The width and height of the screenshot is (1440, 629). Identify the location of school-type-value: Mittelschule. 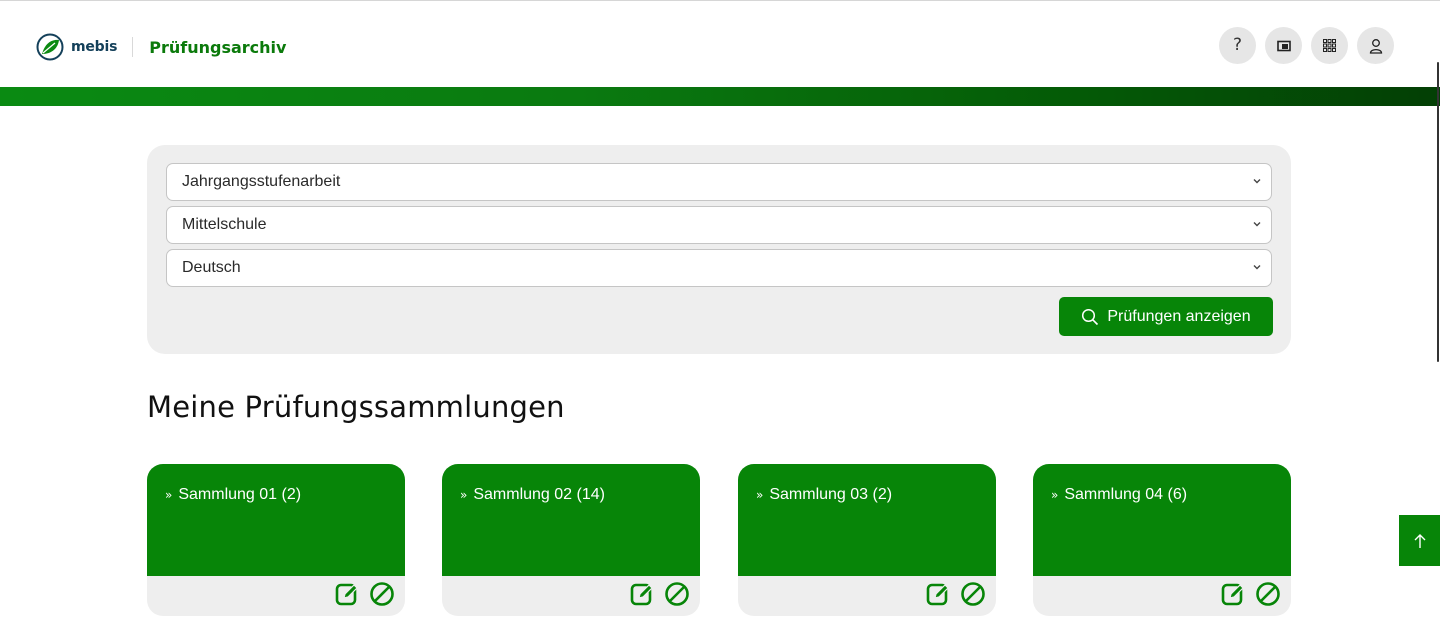
(224, 224).